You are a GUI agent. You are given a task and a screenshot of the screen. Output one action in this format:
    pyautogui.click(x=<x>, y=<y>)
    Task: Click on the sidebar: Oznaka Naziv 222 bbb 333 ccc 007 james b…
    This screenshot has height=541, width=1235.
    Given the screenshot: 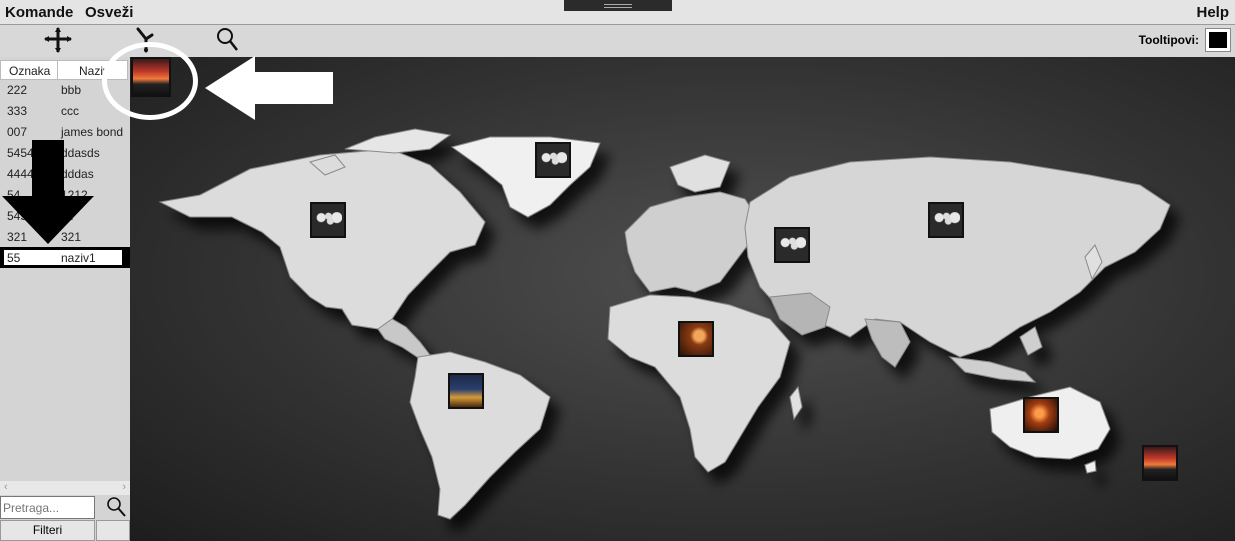 What is the action you would take?
    pyautogui.click(x=65, y=299)
    